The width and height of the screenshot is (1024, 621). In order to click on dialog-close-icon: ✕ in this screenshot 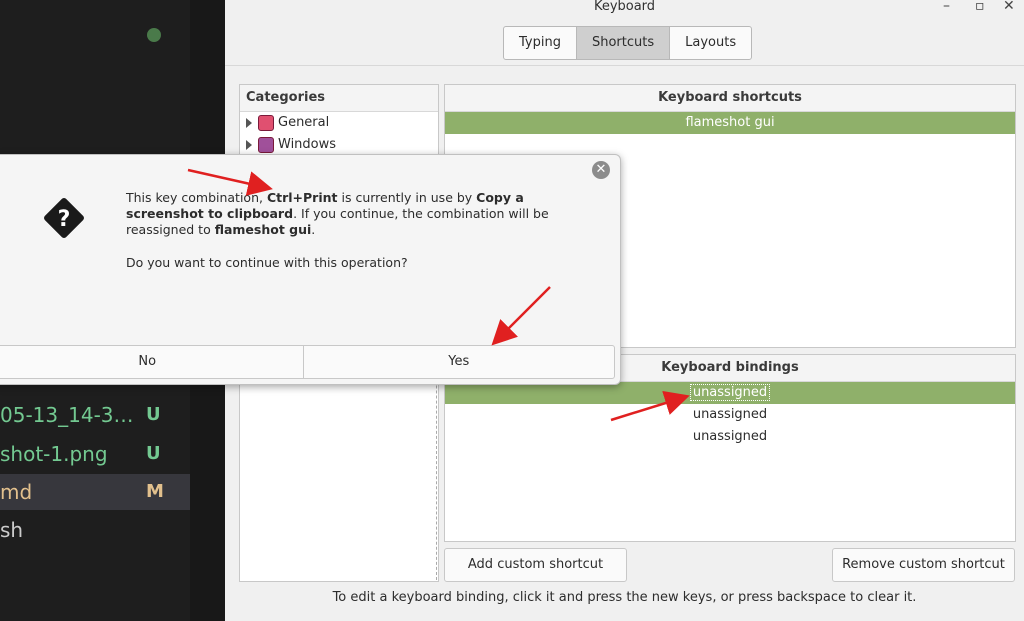, I will do `click(601, 170)`.